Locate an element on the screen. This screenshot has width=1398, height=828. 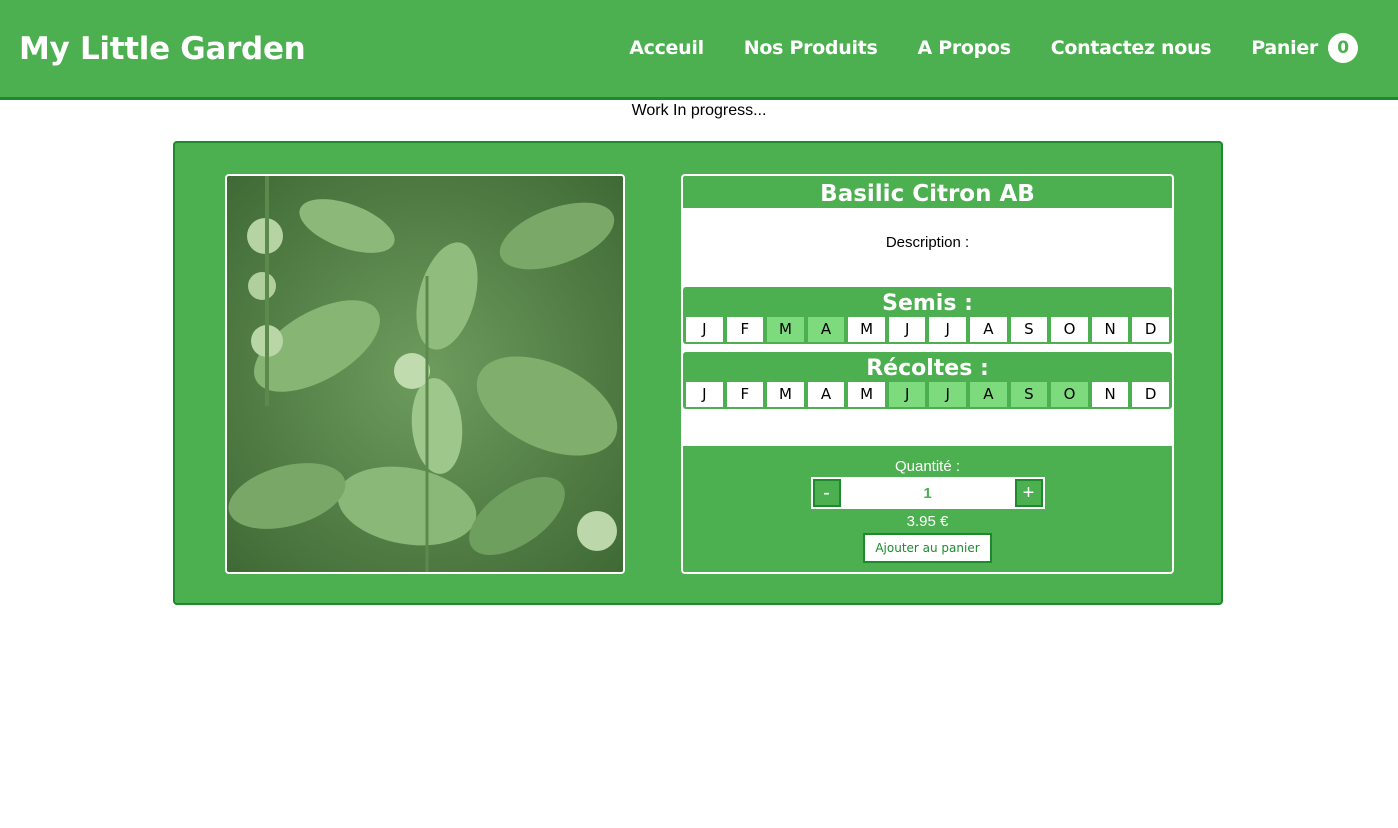
semis-month: F is located at coordinates (745, 329).